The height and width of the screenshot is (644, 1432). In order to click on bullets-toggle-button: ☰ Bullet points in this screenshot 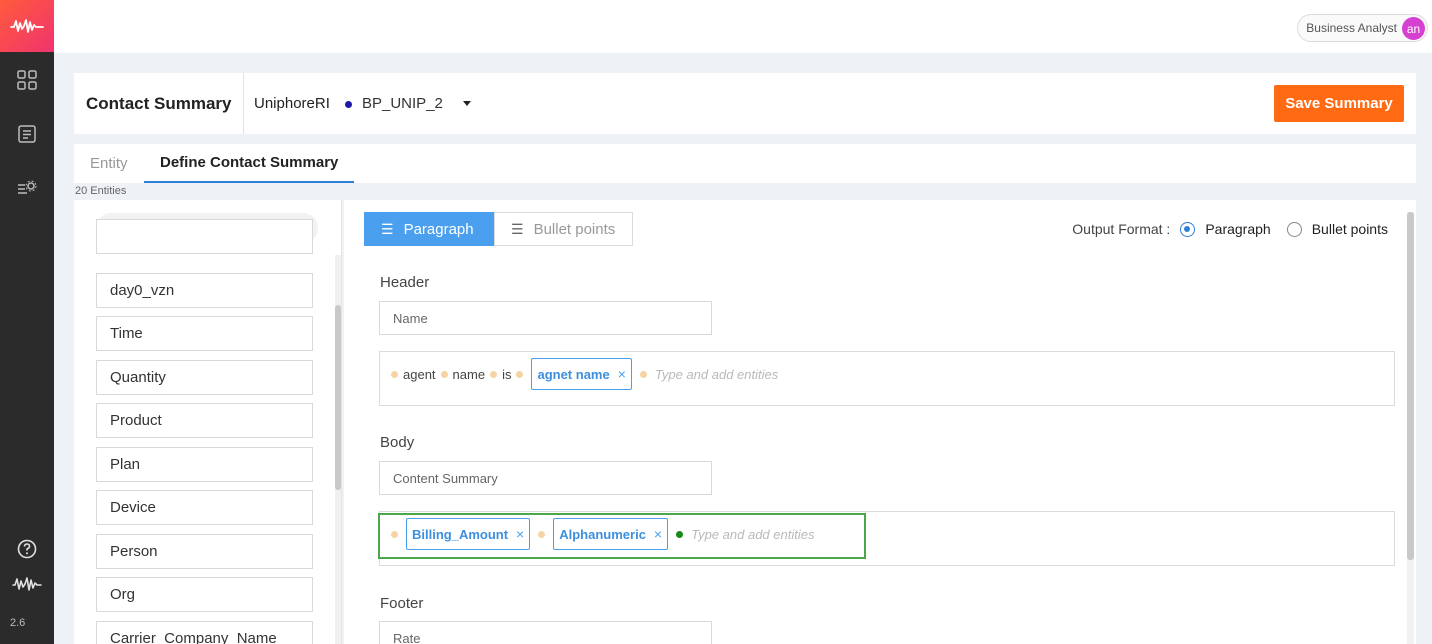, I will do `click(563, 229)`.